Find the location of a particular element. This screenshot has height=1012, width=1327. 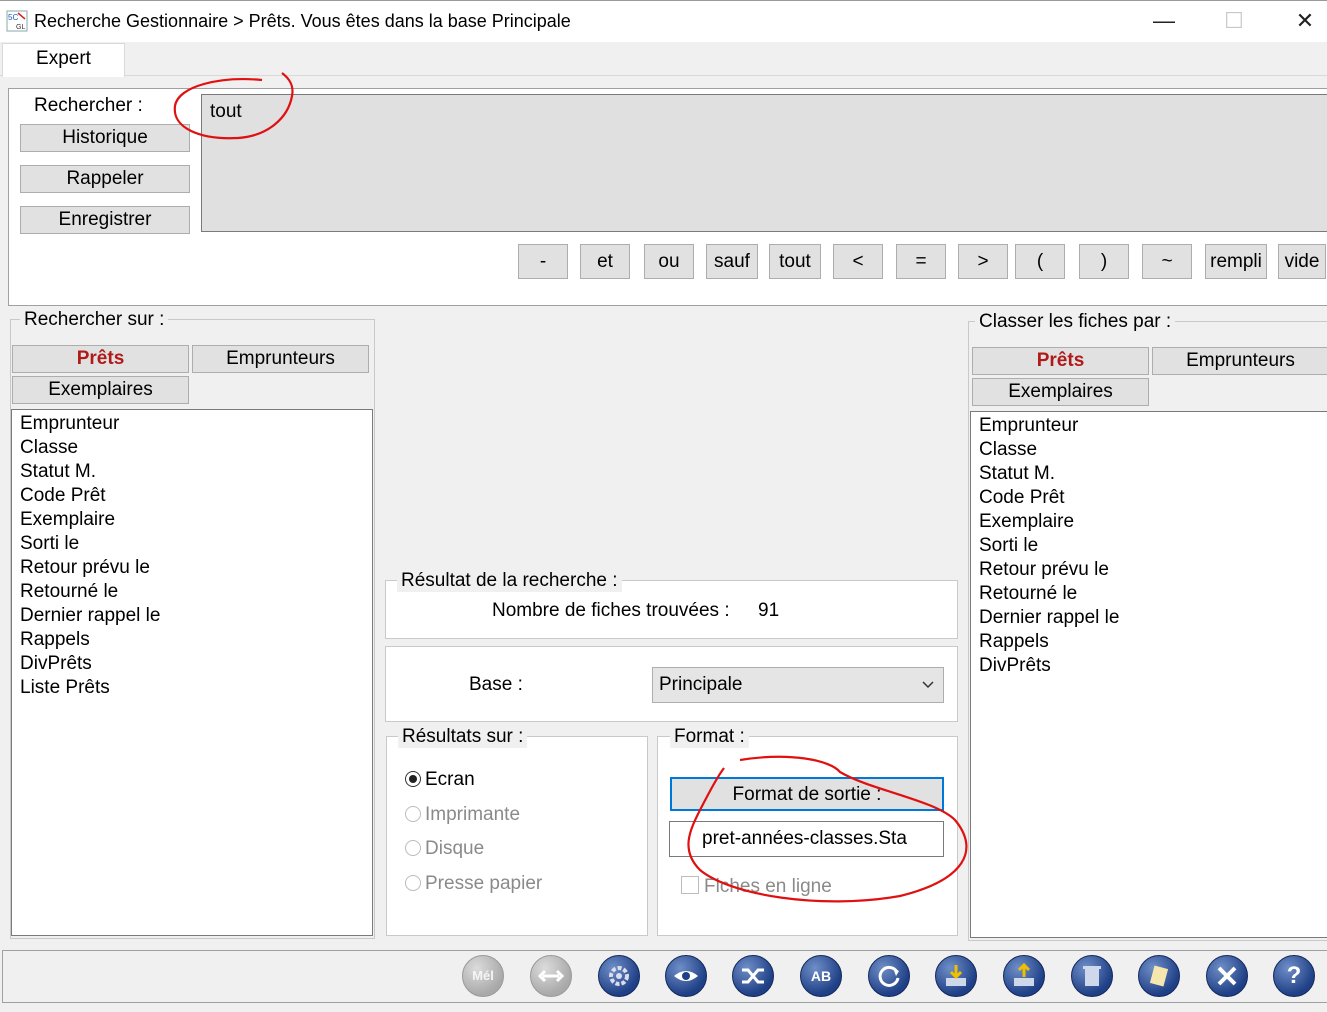

base-select-value: Principale is located at coordinates (701, 684).